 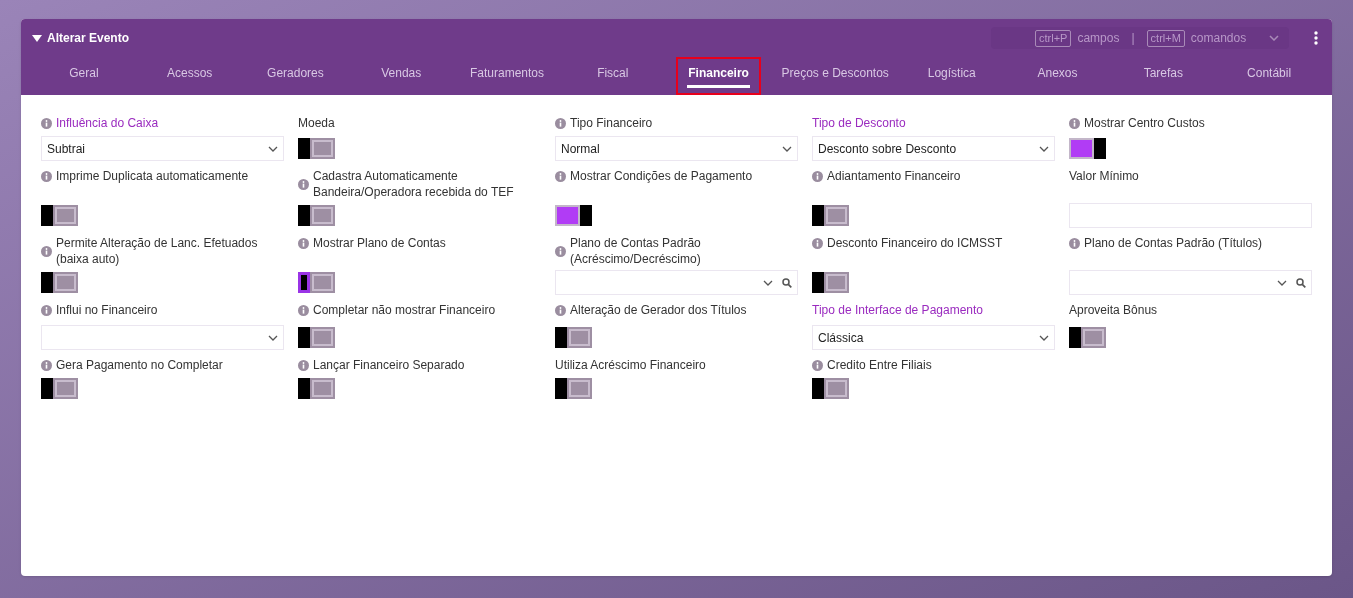 I want to click on select-field: Clássica, so click(x=933, y=337).